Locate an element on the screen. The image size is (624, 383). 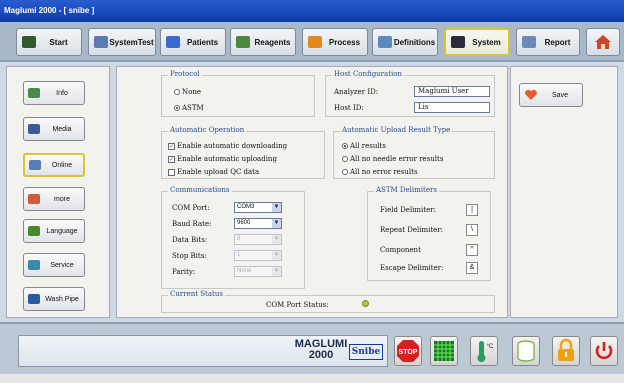
side-washpipe-label: Wash Pipe is located at coordinates (62, 299).